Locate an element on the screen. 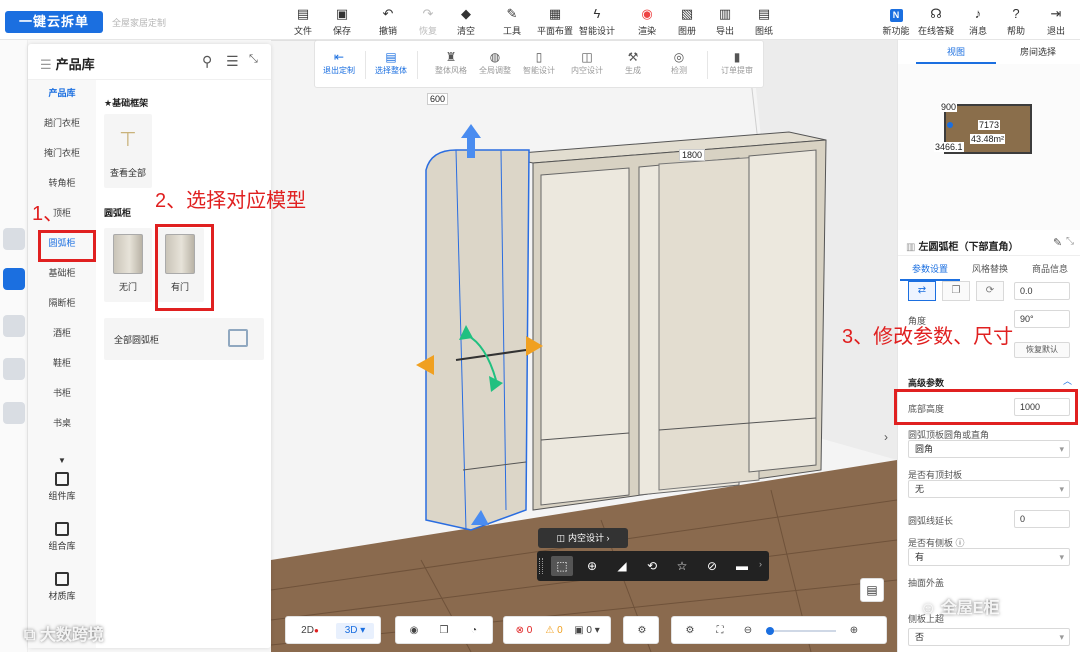 This screenshot has height=652, width=1080. search-icon: ⚲ is located at coordinates (207, 61).